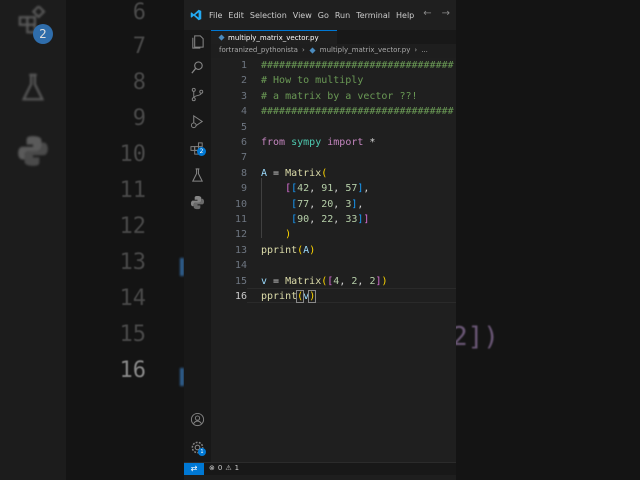 The height and width of the screenshot is (480, 640). What do you see at coordinates (427, 13) in the screenshot?
I see `back-arrow-icon: ←` at bounding box center [427, 13].